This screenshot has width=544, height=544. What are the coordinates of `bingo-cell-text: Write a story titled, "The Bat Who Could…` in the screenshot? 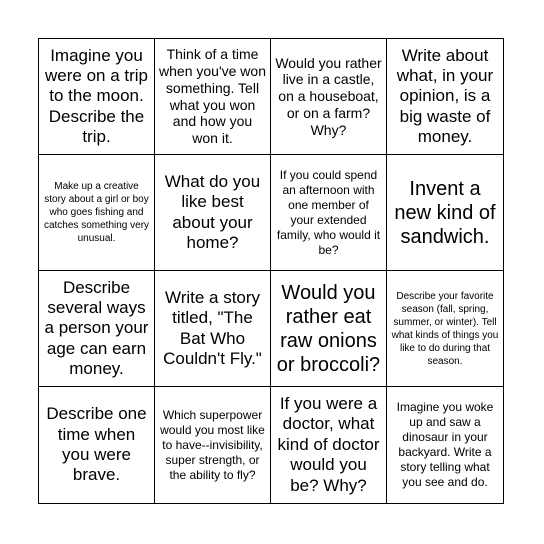 It's located at (212, 327).